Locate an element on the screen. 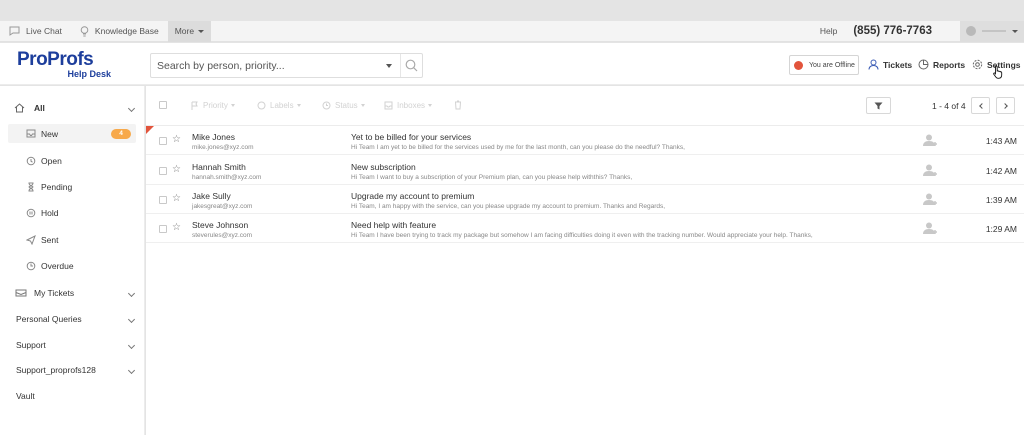 The height and width of the screenshot is (435, 1024). sidebar-item-label: Hold is located at coordinates (50, 213).